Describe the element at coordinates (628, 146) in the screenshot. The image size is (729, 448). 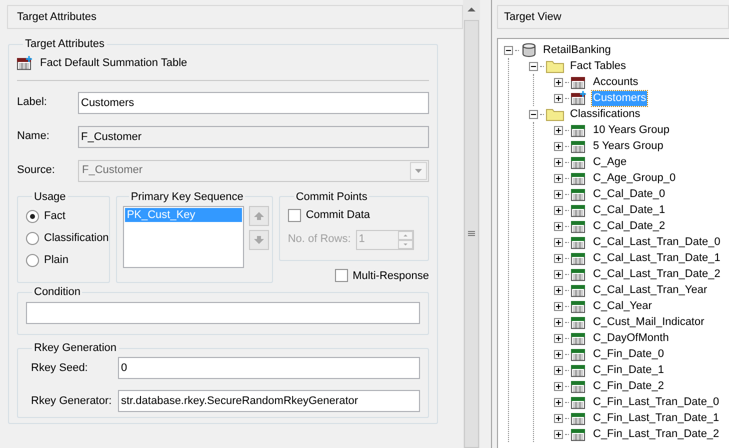
I see `tree-item: 5 Years Group` at that location.